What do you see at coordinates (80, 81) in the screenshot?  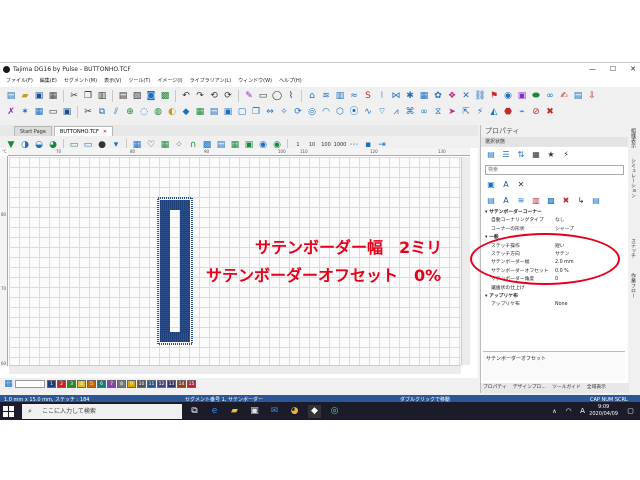 I see `menu-segment: セグメント(M)` at bounding box center [80, 81].